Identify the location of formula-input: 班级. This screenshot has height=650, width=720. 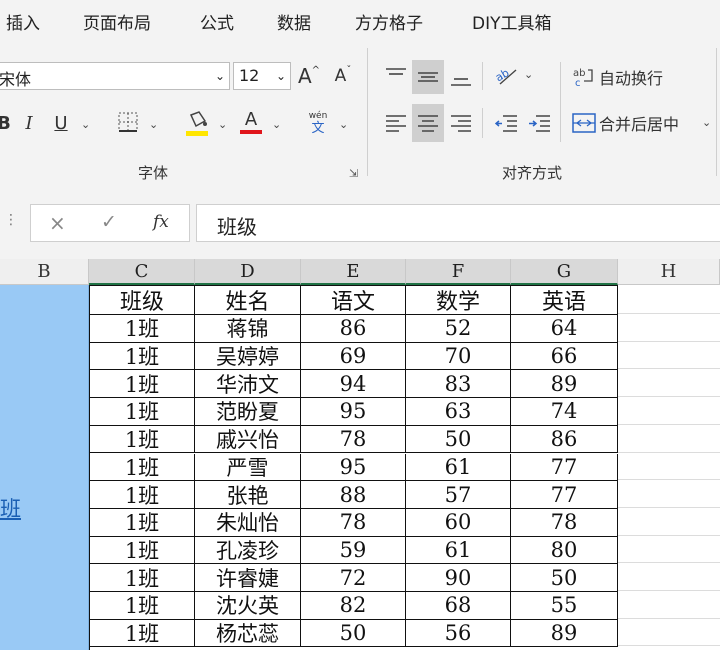
(458, 223).